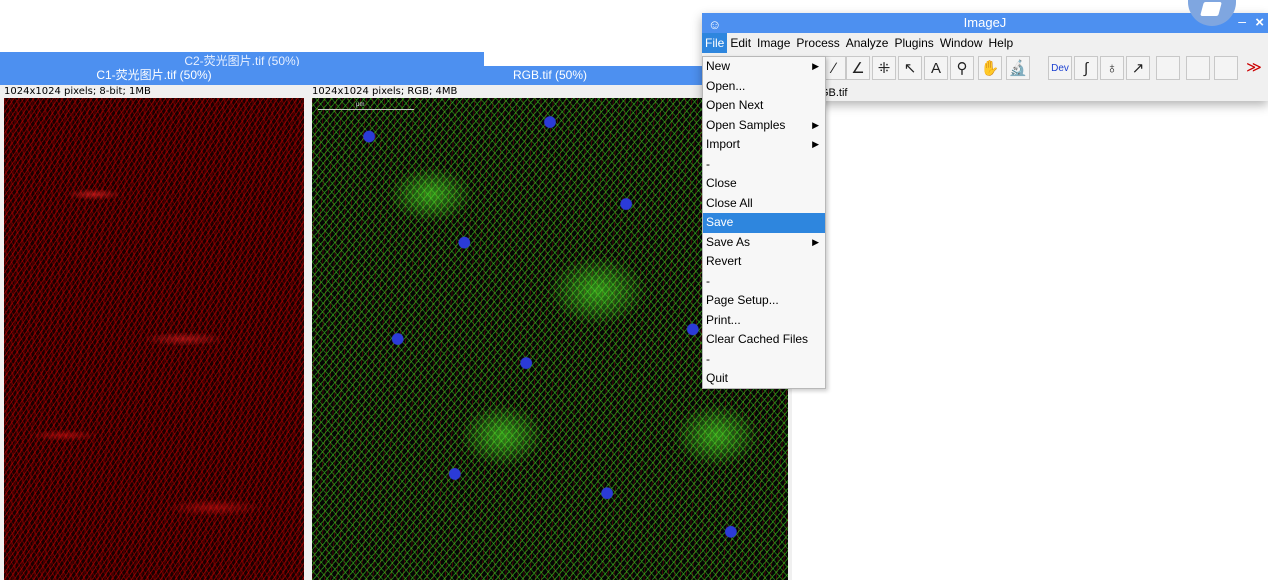 The width and height of the screenshot is (1268, 580). I want to click on menu-item-close: Close, so click(764, 184).